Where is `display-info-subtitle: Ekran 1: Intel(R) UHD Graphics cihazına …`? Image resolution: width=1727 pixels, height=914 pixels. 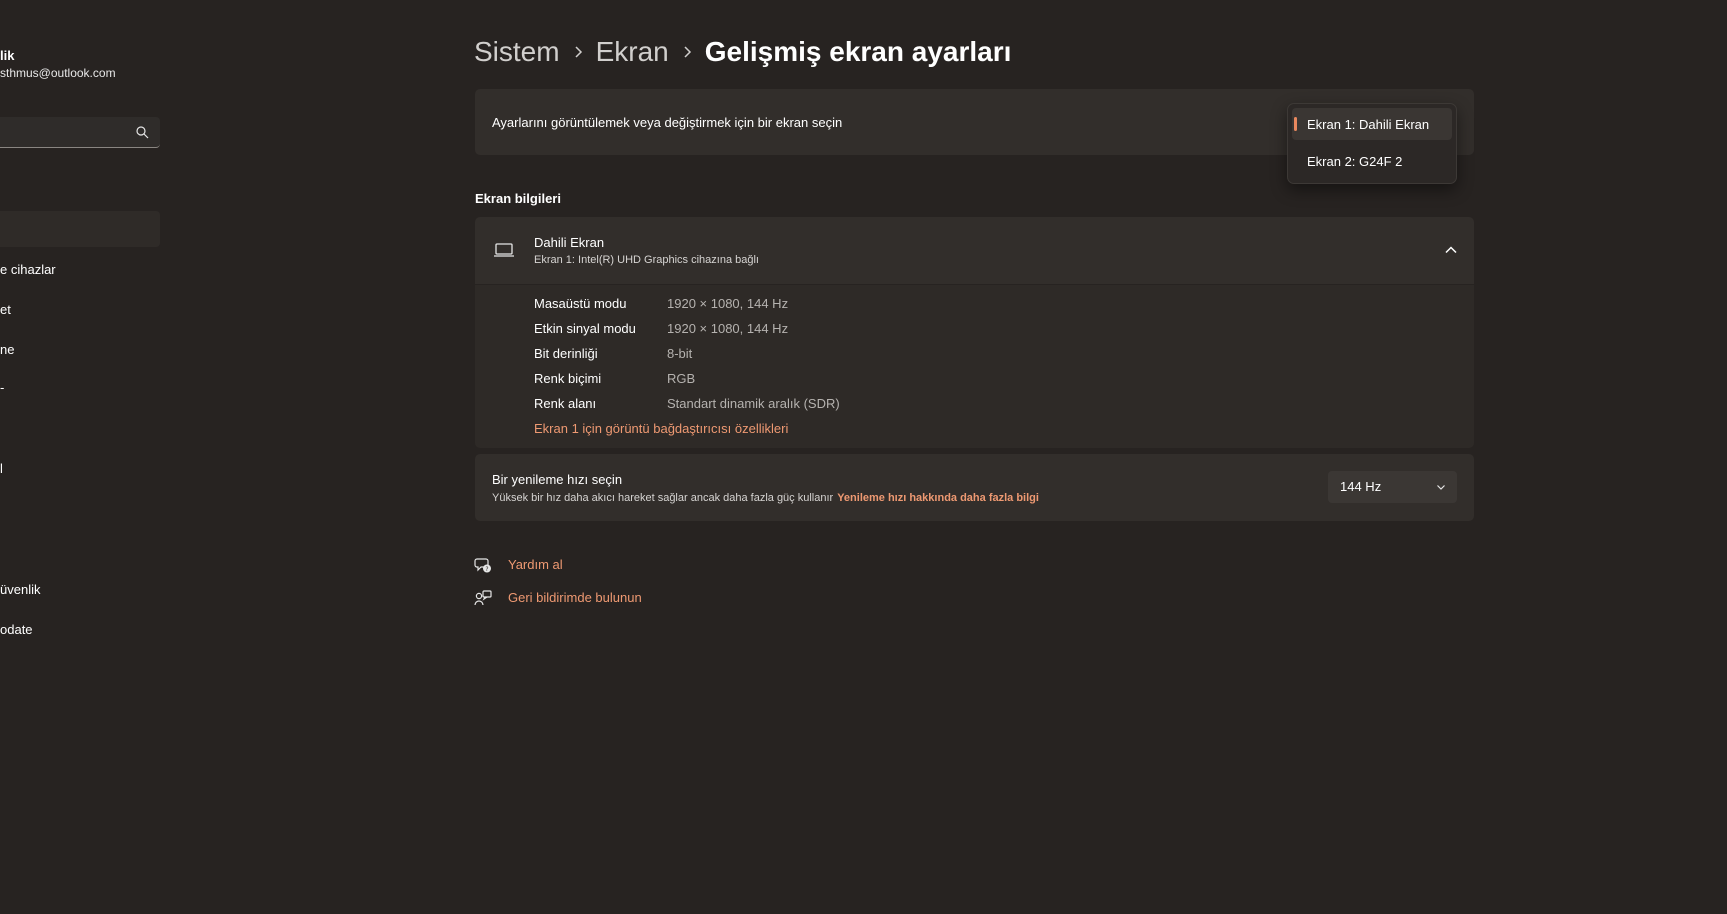 display-info-subtitle: Ekran 1: Intel(R) UHD Graphics cihazına … is located at coordinates (646, 260).